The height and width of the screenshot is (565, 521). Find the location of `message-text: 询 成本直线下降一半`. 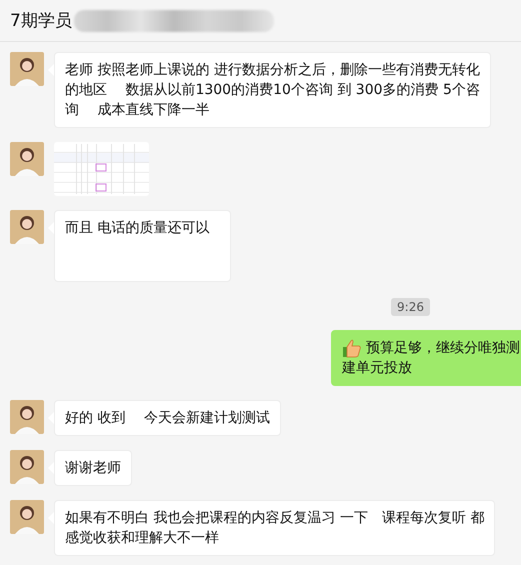

message-text: 询 成本直线下降一半 is located at coordinates (137, 110).